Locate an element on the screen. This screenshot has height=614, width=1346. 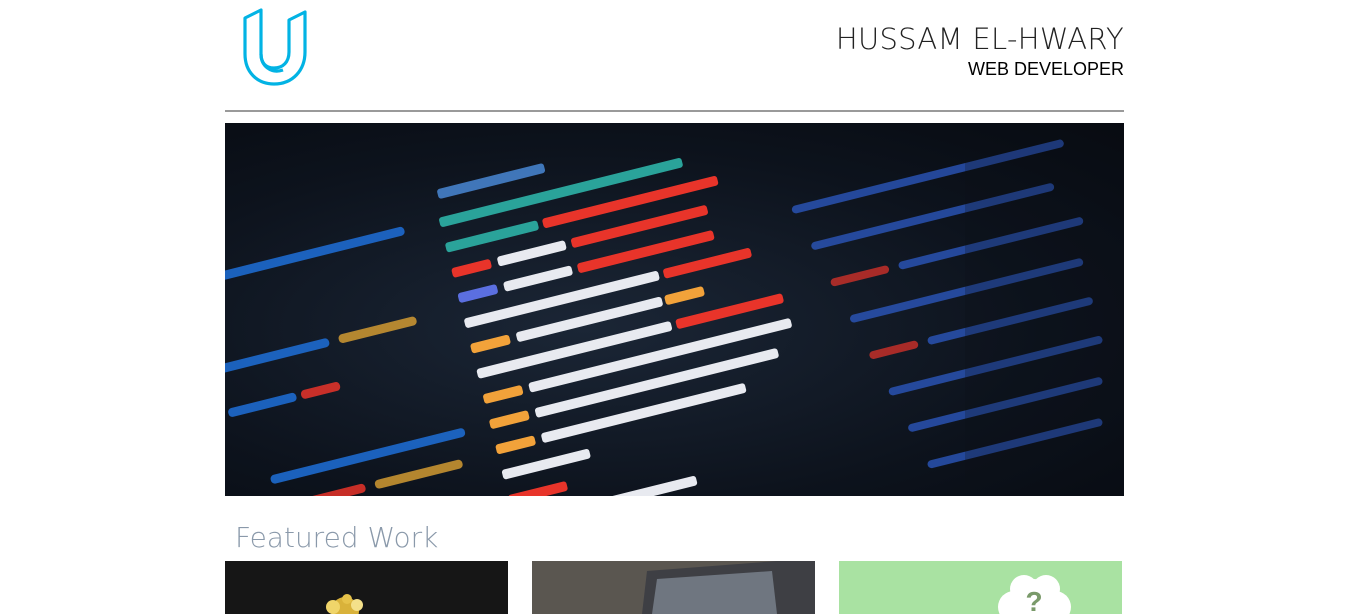
developer-name: HUSSAM EL-HWARY is located at coordinates (979, 39).